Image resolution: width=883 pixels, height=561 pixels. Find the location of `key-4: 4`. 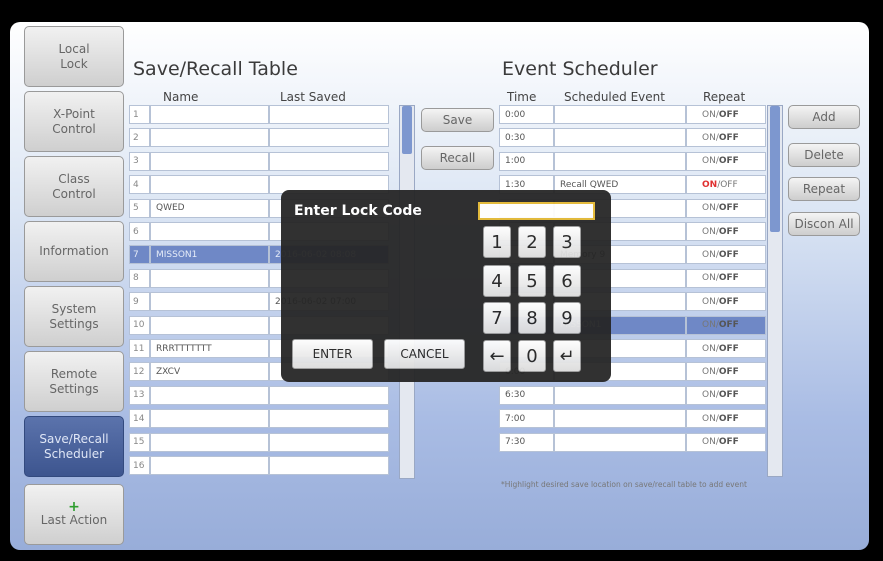

key-4: 4 is located at coordinates (497, 281).